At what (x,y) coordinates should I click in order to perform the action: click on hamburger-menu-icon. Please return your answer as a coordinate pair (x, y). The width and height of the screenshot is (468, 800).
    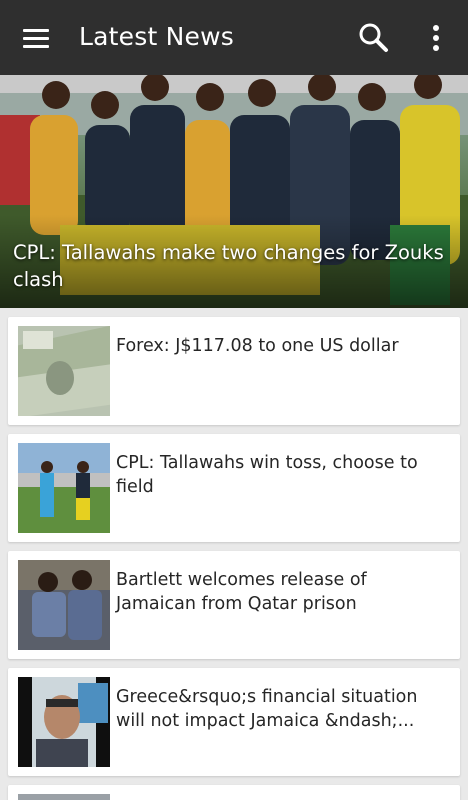
    Looking at the image, I should click on (36, 30).